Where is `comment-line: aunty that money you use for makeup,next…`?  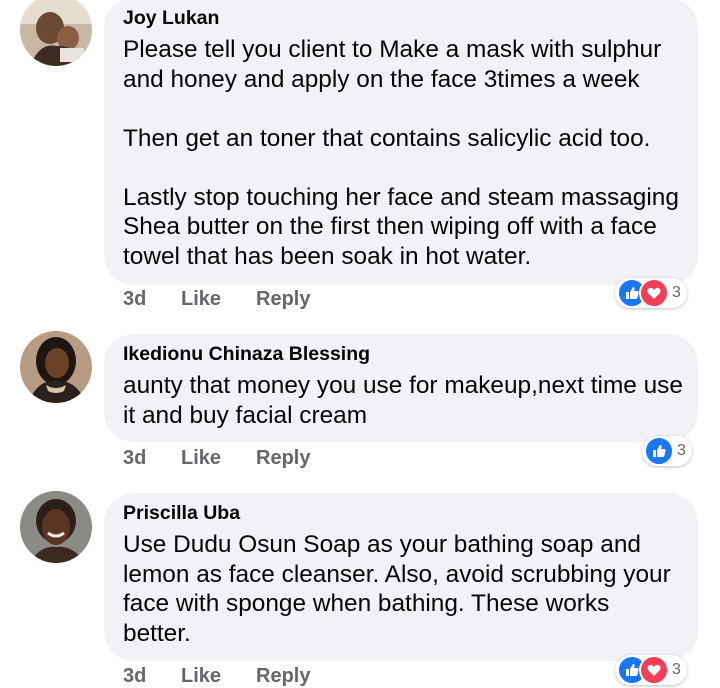
comment-line: aunty that money you use for makeup,next… is located at coordinates (403, 385).